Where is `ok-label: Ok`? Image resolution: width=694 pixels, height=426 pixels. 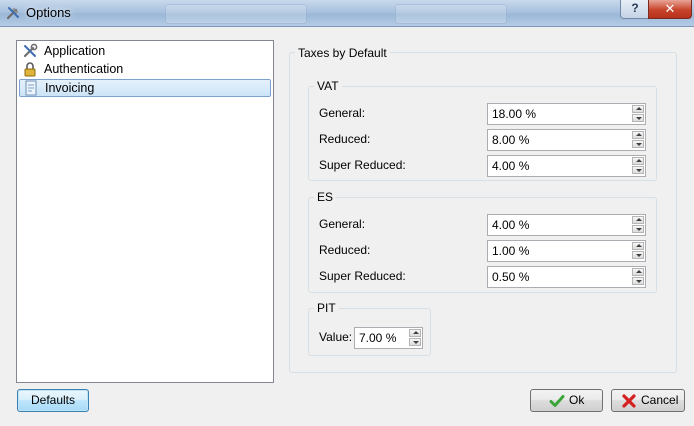 ok-label: Ok is located at coordinates (577, 400).